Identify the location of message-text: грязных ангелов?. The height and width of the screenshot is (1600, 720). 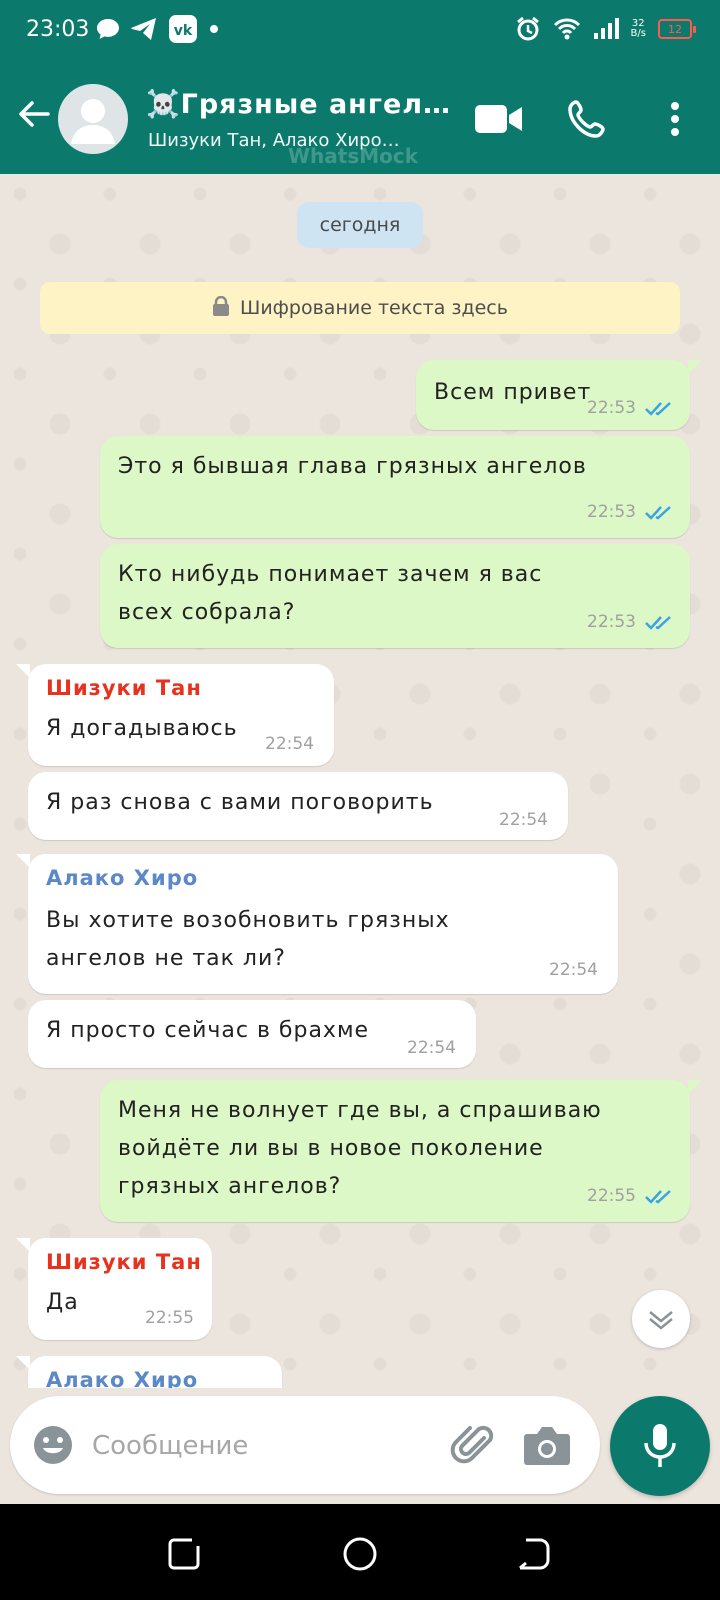
(230, 1186).